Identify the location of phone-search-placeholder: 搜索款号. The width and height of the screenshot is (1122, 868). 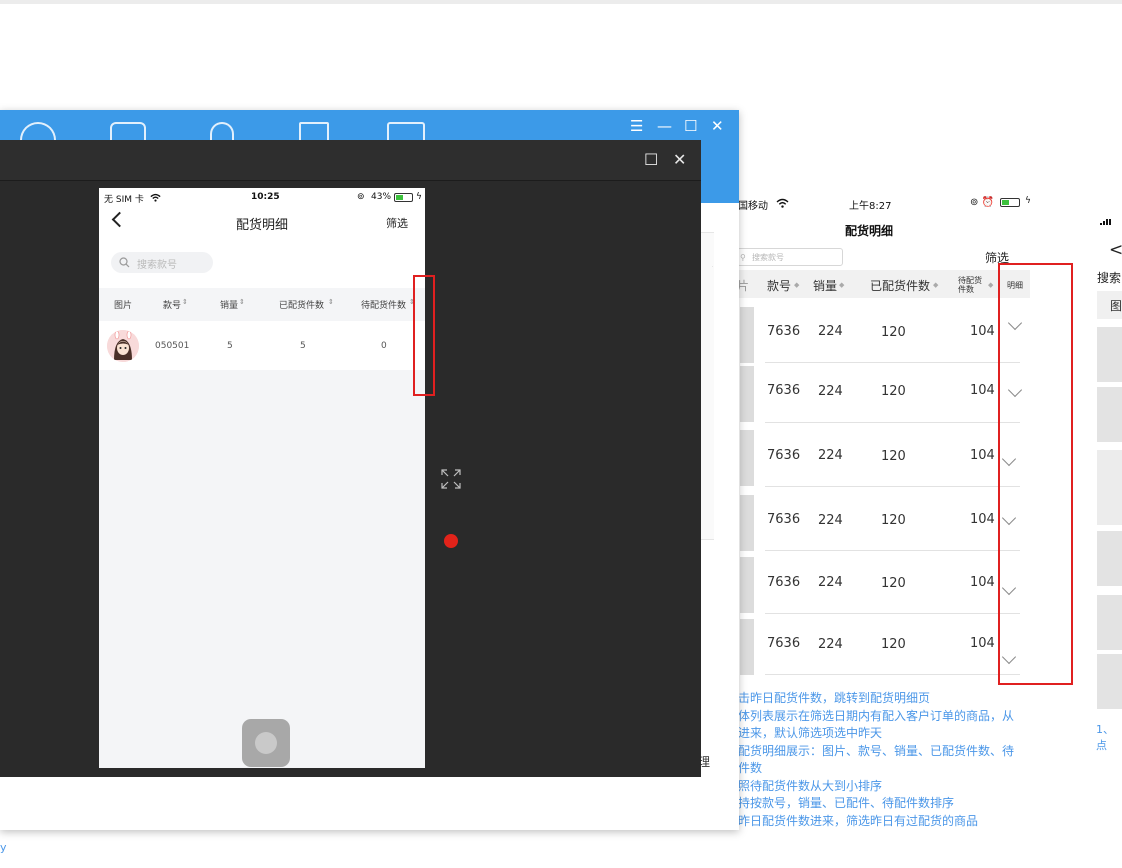
(157, 265).